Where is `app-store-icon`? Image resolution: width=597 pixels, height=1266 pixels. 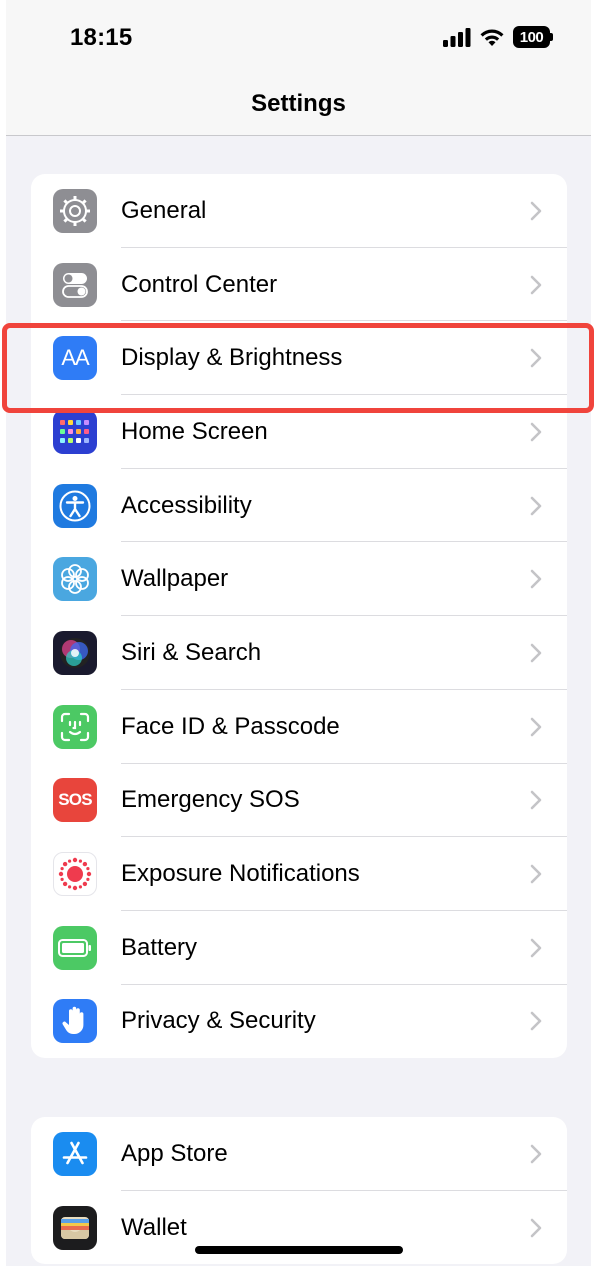
app-store-icon is located at coordinates (75, 1153).